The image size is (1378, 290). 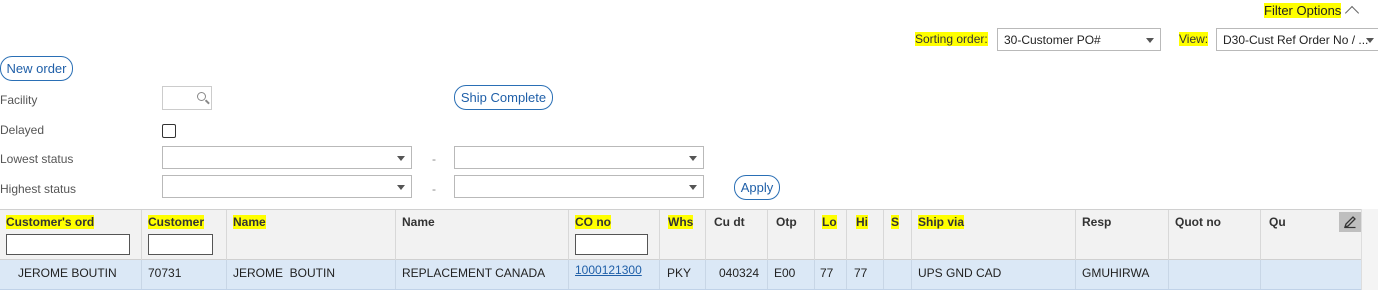 I want to click on ship-complete-button: Ship Complete, so click(x=503, y=97).